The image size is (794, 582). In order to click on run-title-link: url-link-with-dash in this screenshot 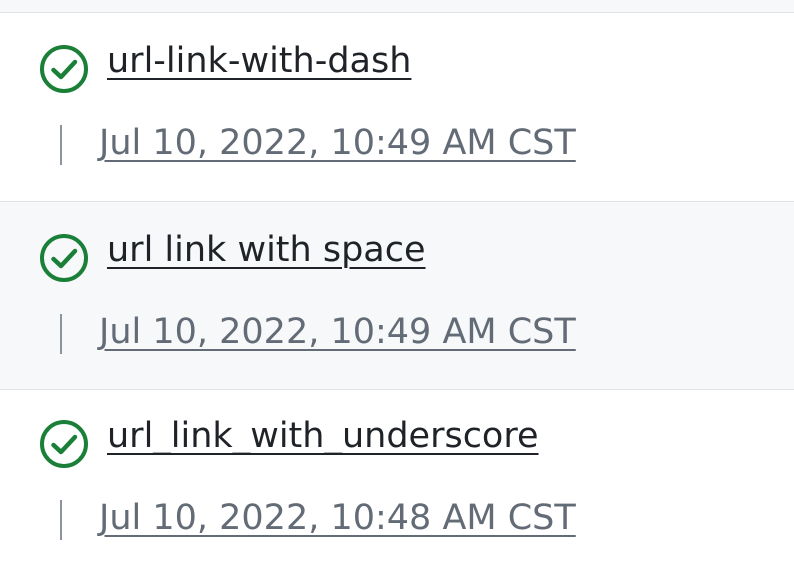, I will do `click(259, 61)`.